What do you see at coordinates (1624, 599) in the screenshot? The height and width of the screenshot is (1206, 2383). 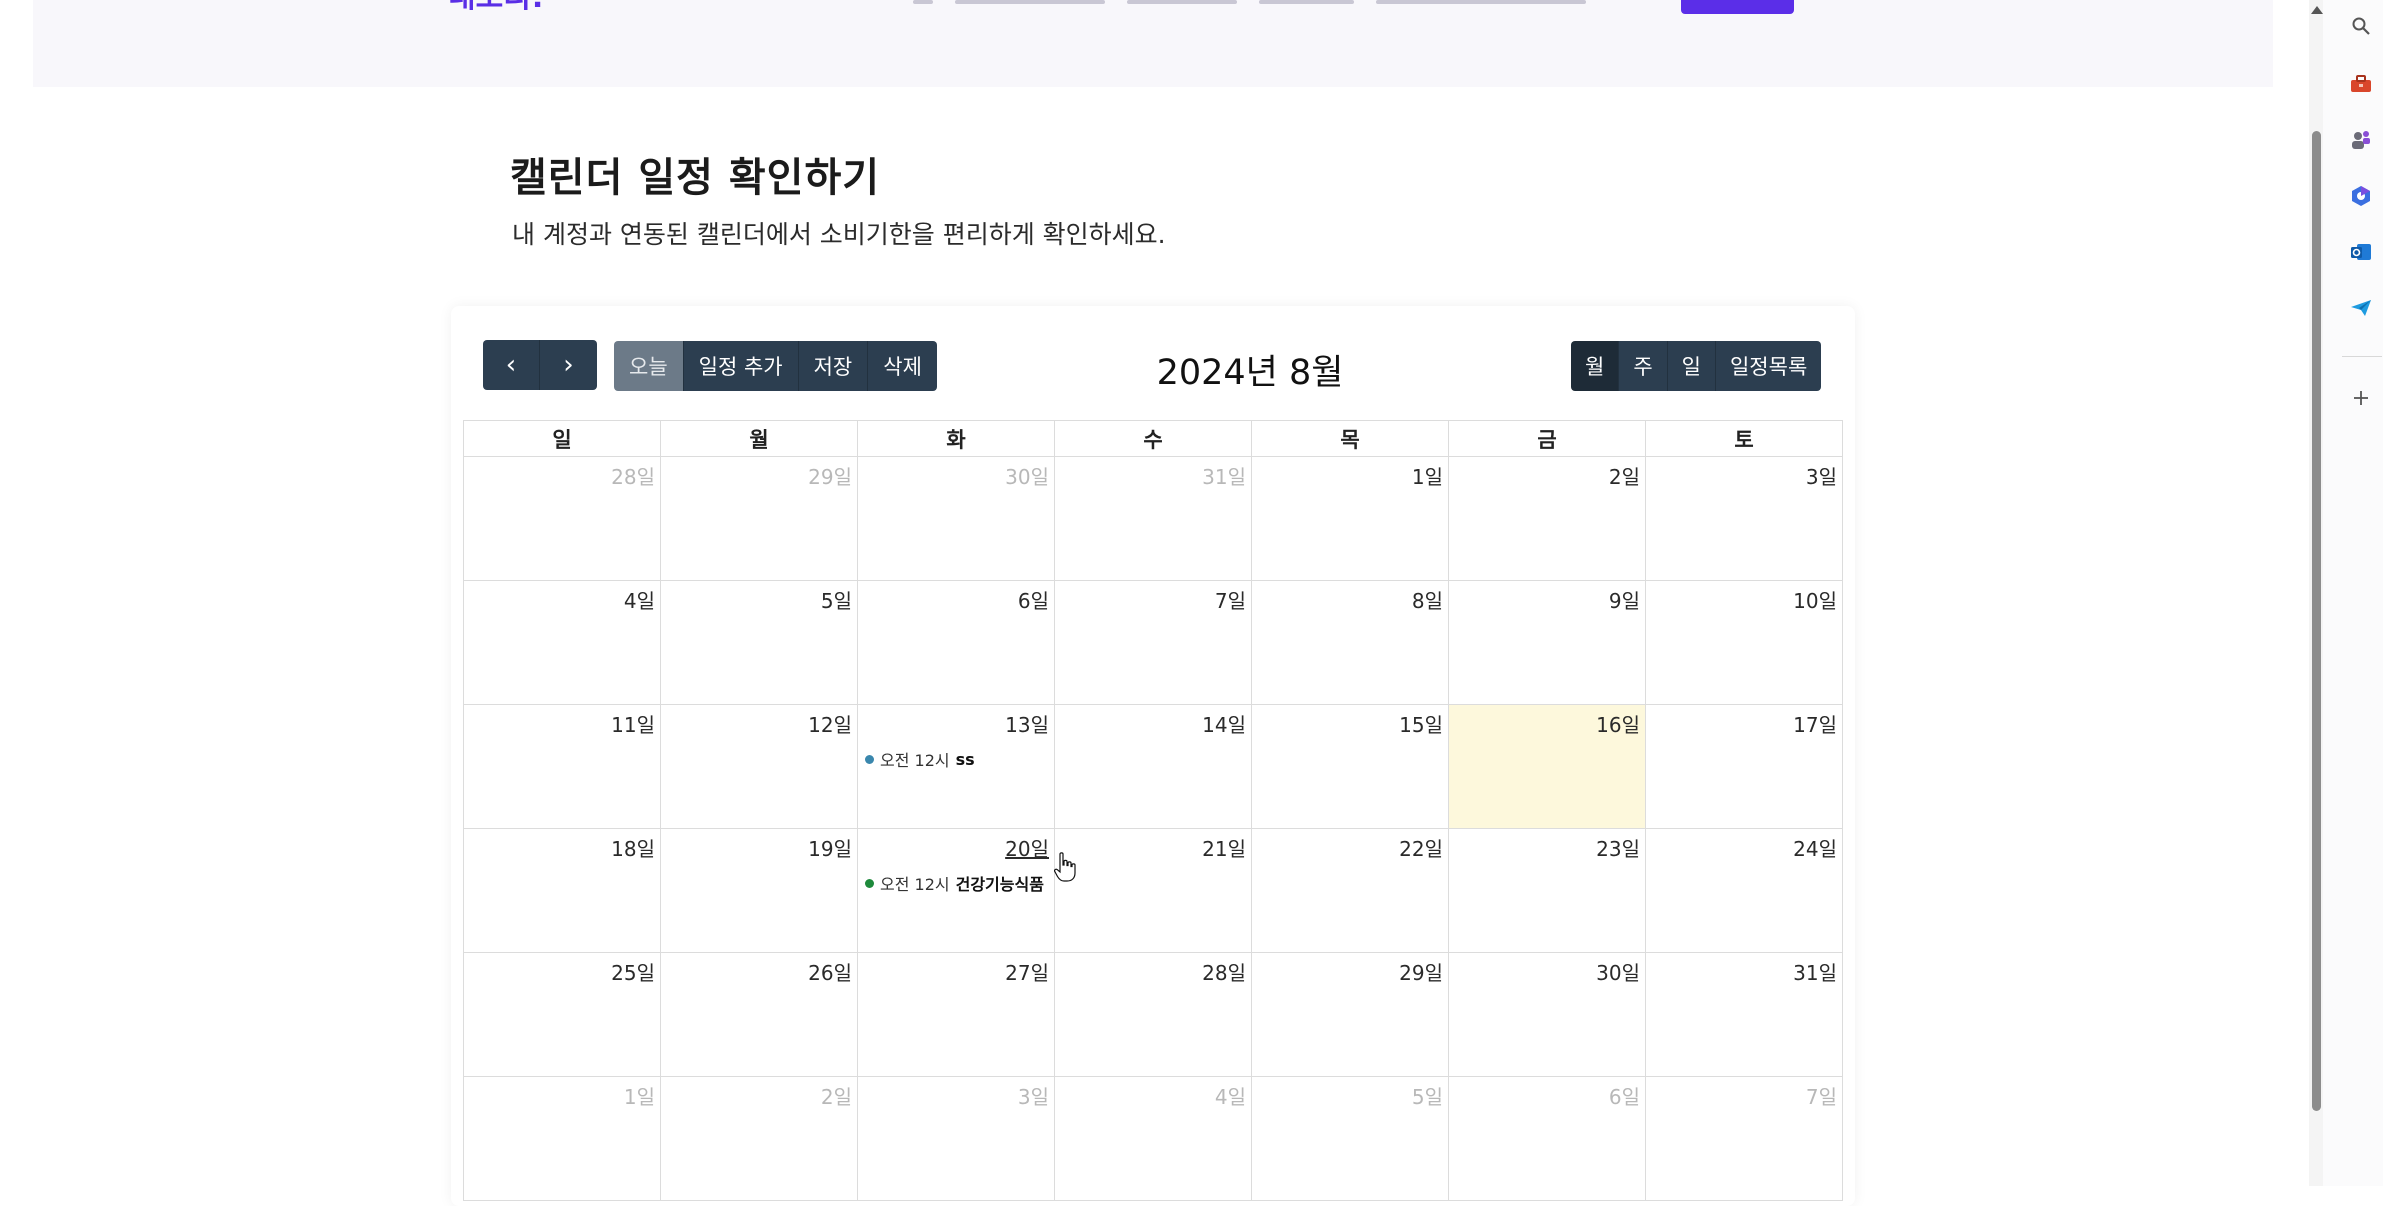 I see `day-number: 9일` at bounding box center [1624, 599].